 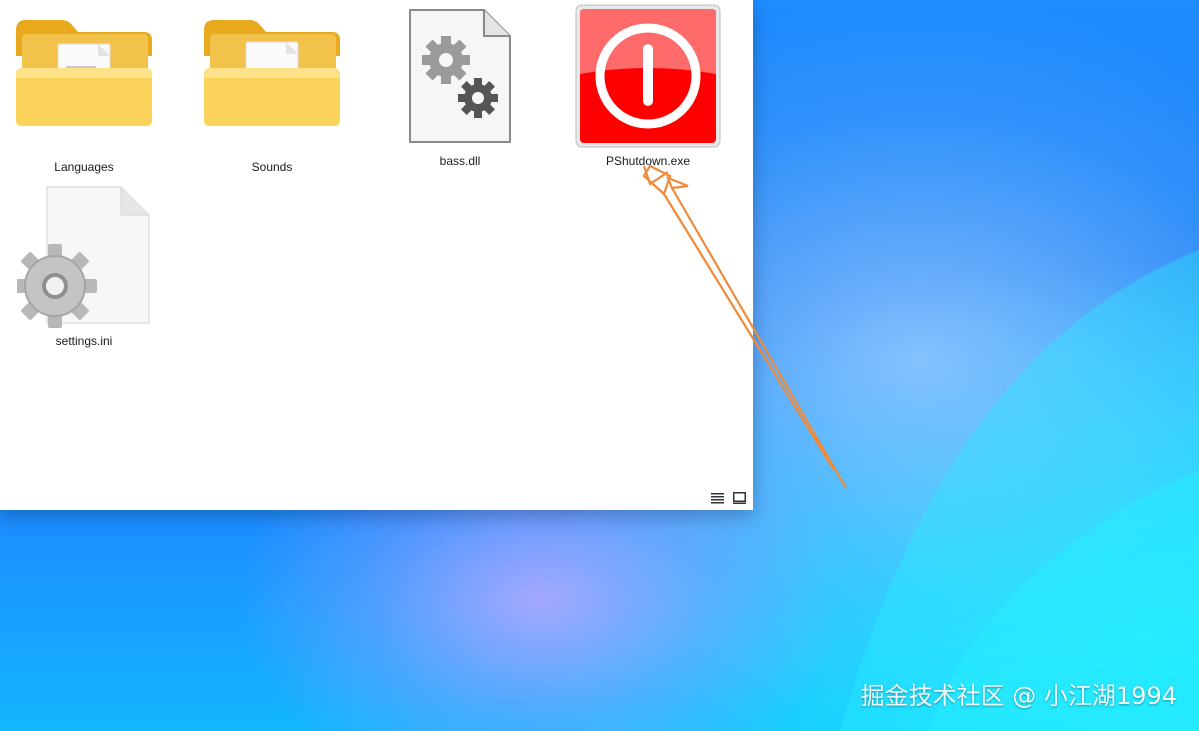 I want to click on file-label: bass.dll, so click(x=460, y=161).